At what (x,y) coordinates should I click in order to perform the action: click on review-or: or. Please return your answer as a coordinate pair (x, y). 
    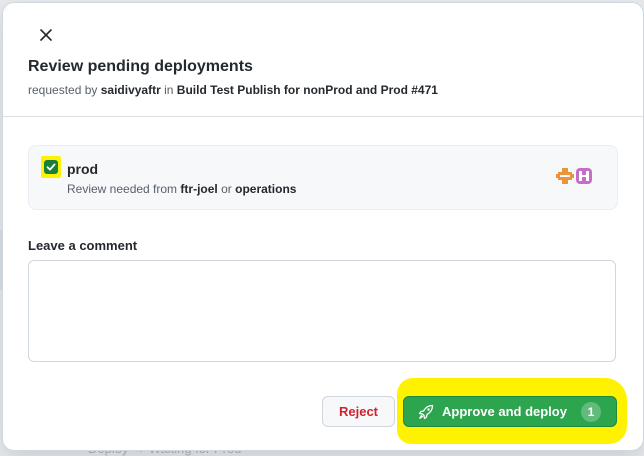
    Looking at the image, I should click on (226, 189).